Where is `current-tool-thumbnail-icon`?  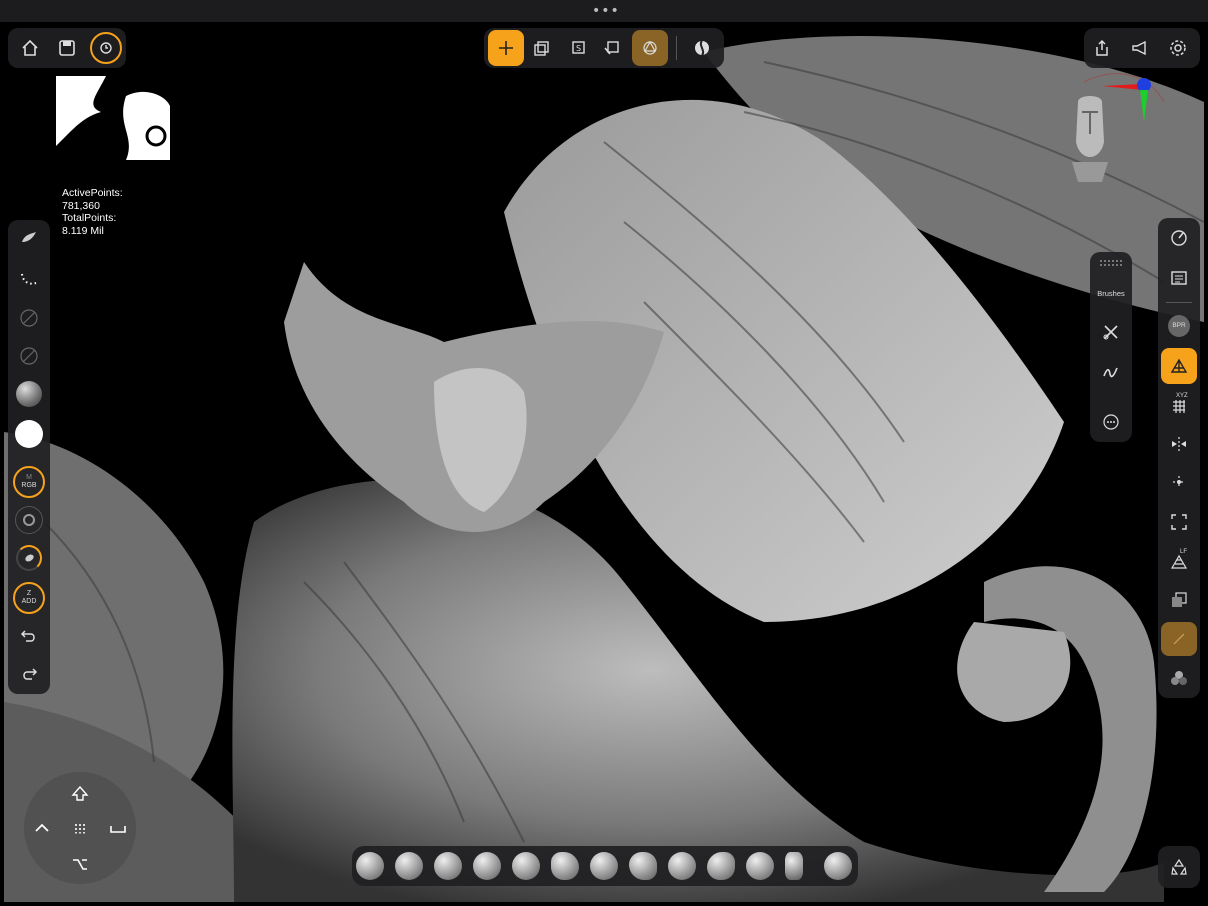 current-tool-thumbnail-icon is located at coordinates (29, 238).